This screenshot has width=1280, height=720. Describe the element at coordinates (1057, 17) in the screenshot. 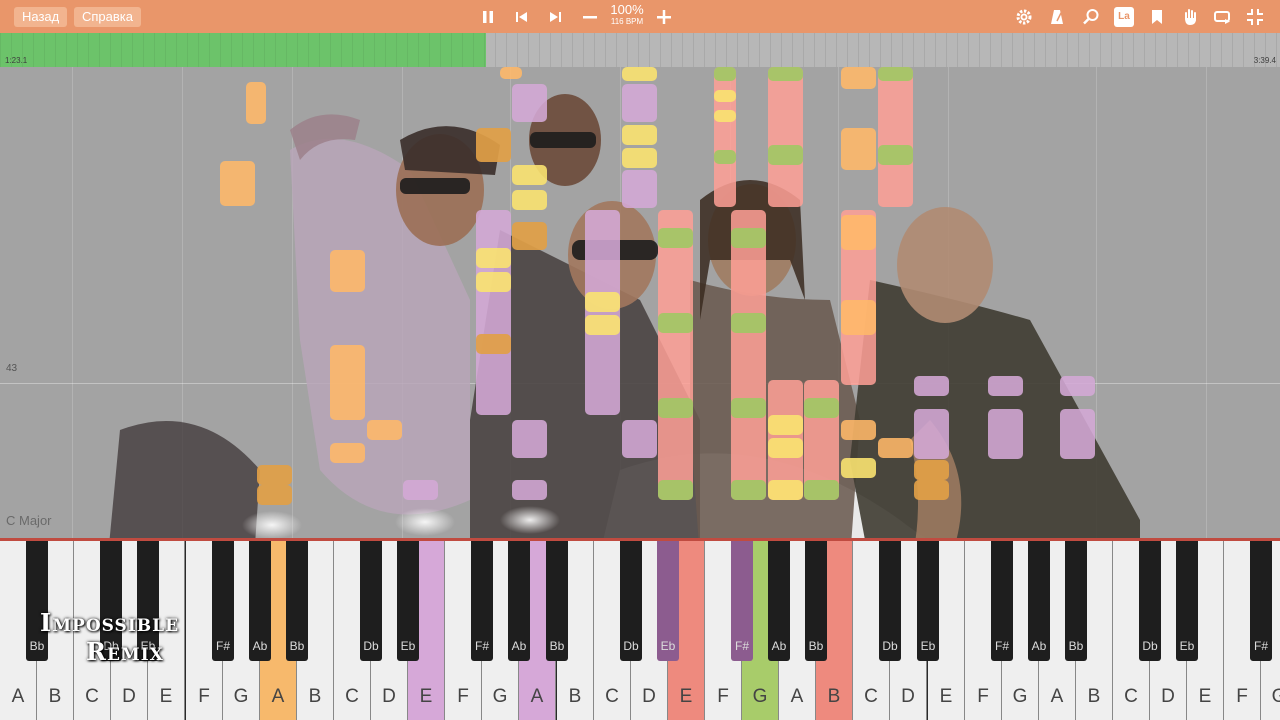

I see `metronome-icon` at that location.